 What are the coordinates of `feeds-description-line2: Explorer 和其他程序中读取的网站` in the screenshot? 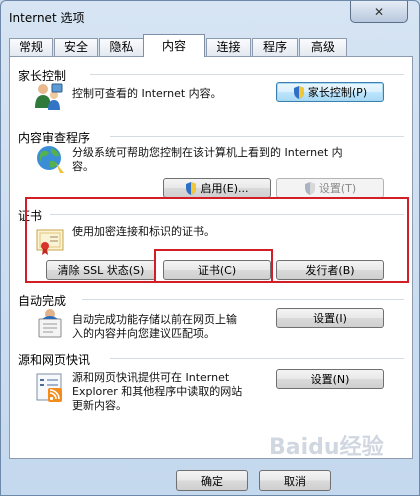 It's located at (157, 391).